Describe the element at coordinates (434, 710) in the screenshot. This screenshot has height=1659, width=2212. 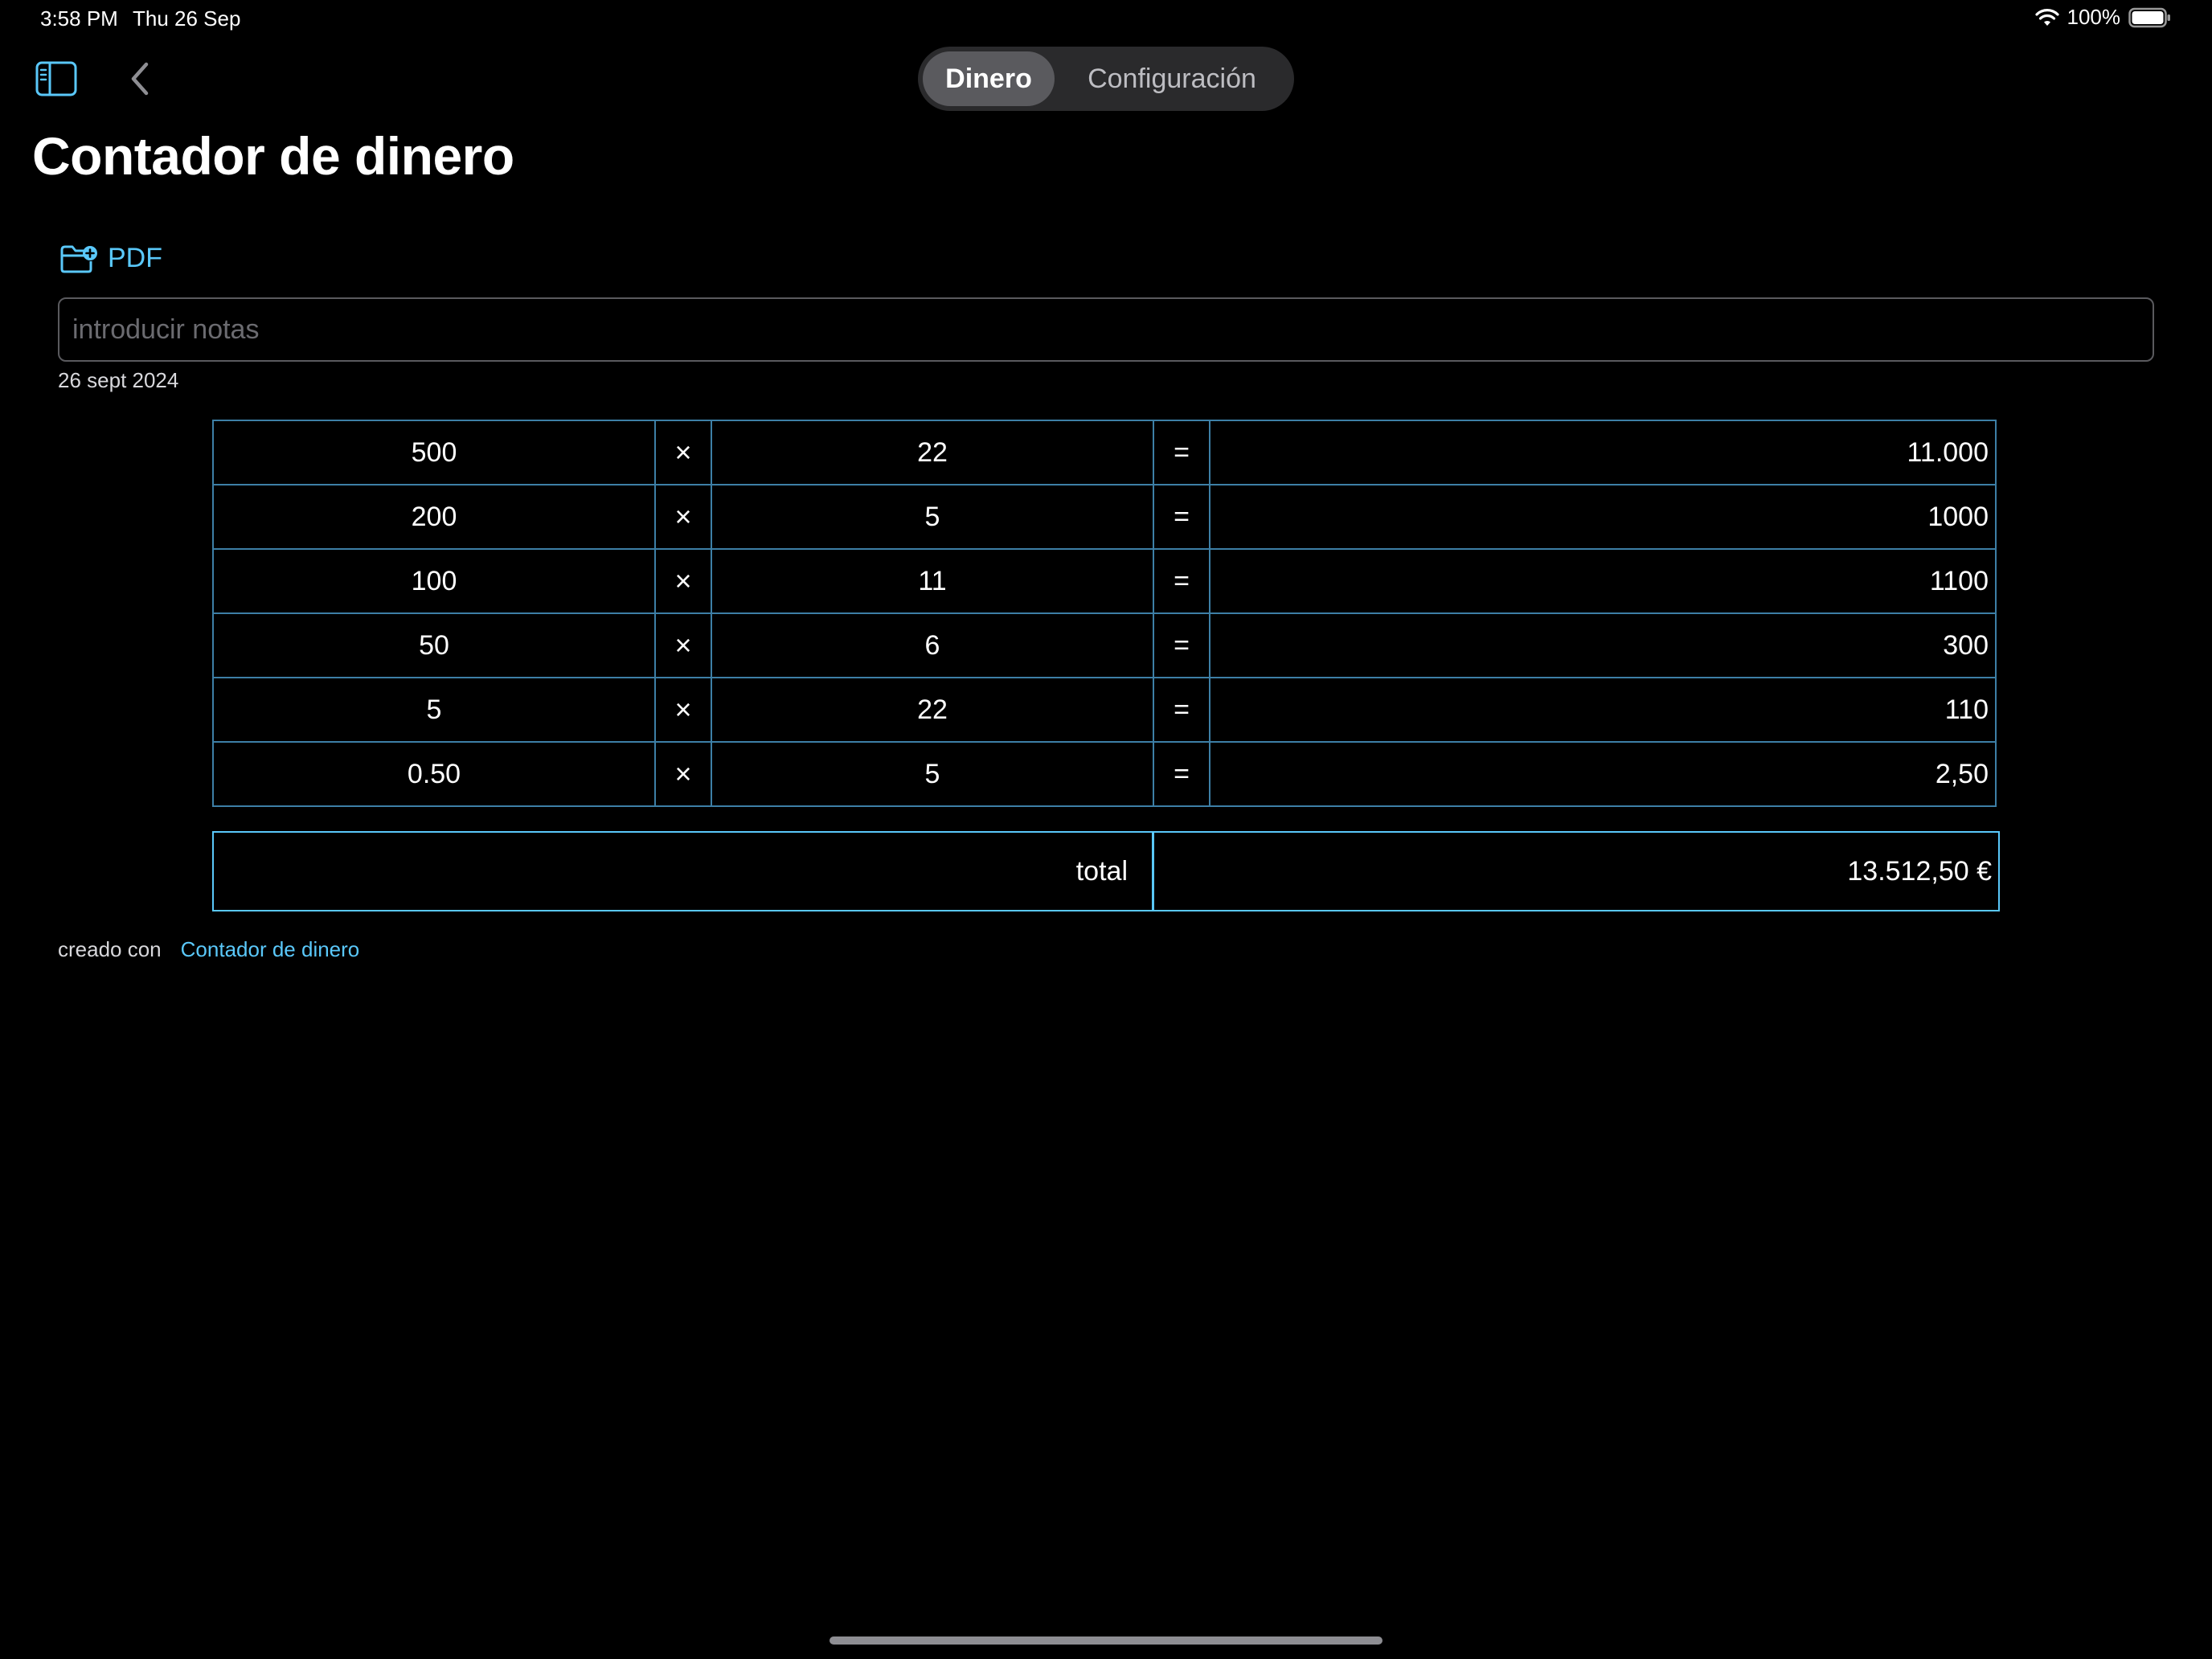
I see `denomination-cell: 5` at that location.